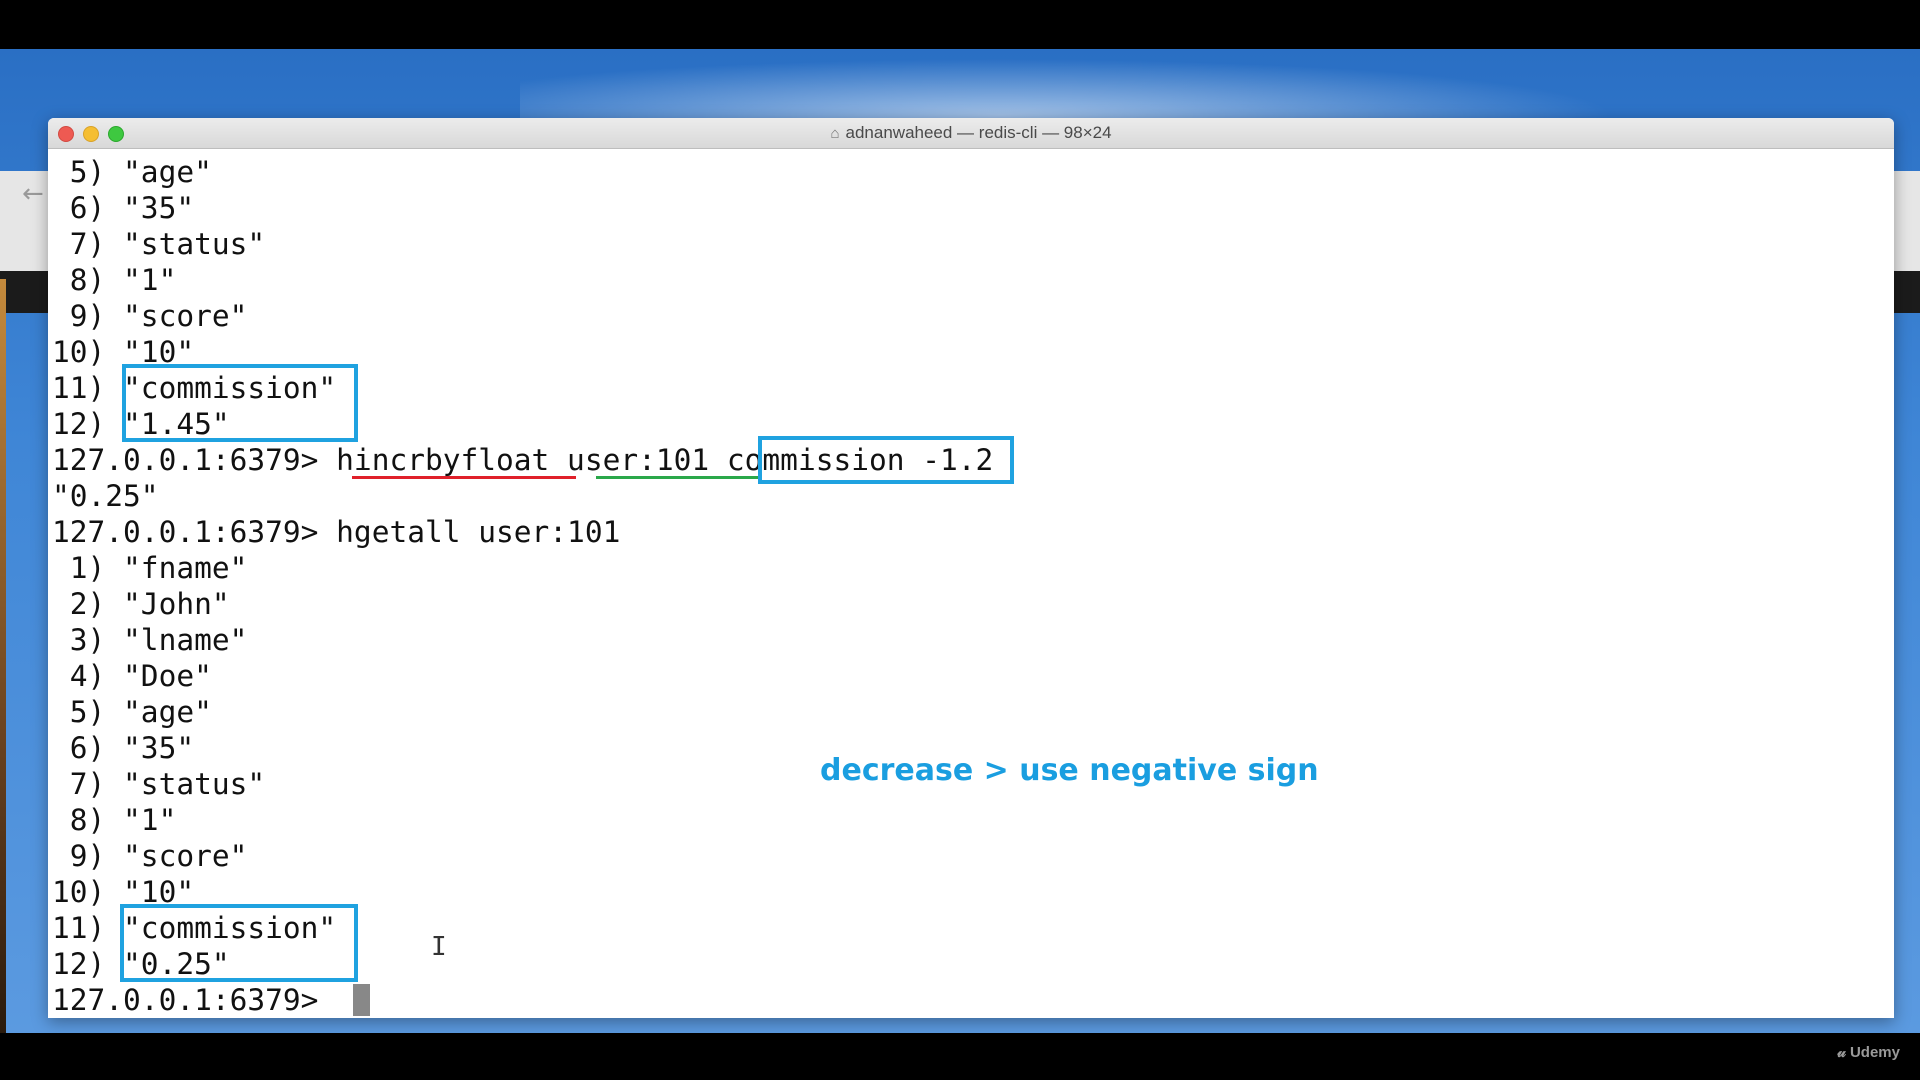 Image resolution: width=1920 pixels, height=1080 pixels. Describe the element at coordinates (150, 568) in the screenshot. I see `terminal-line: 1) "fname"` at that location.